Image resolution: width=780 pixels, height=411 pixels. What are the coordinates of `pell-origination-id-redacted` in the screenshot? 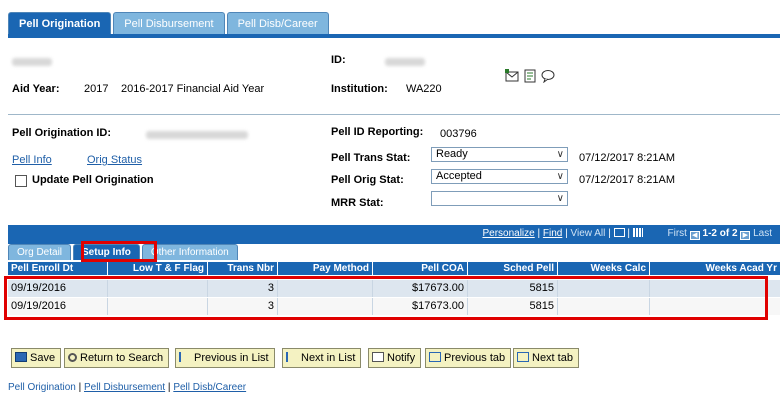 It's located at (197, 135).